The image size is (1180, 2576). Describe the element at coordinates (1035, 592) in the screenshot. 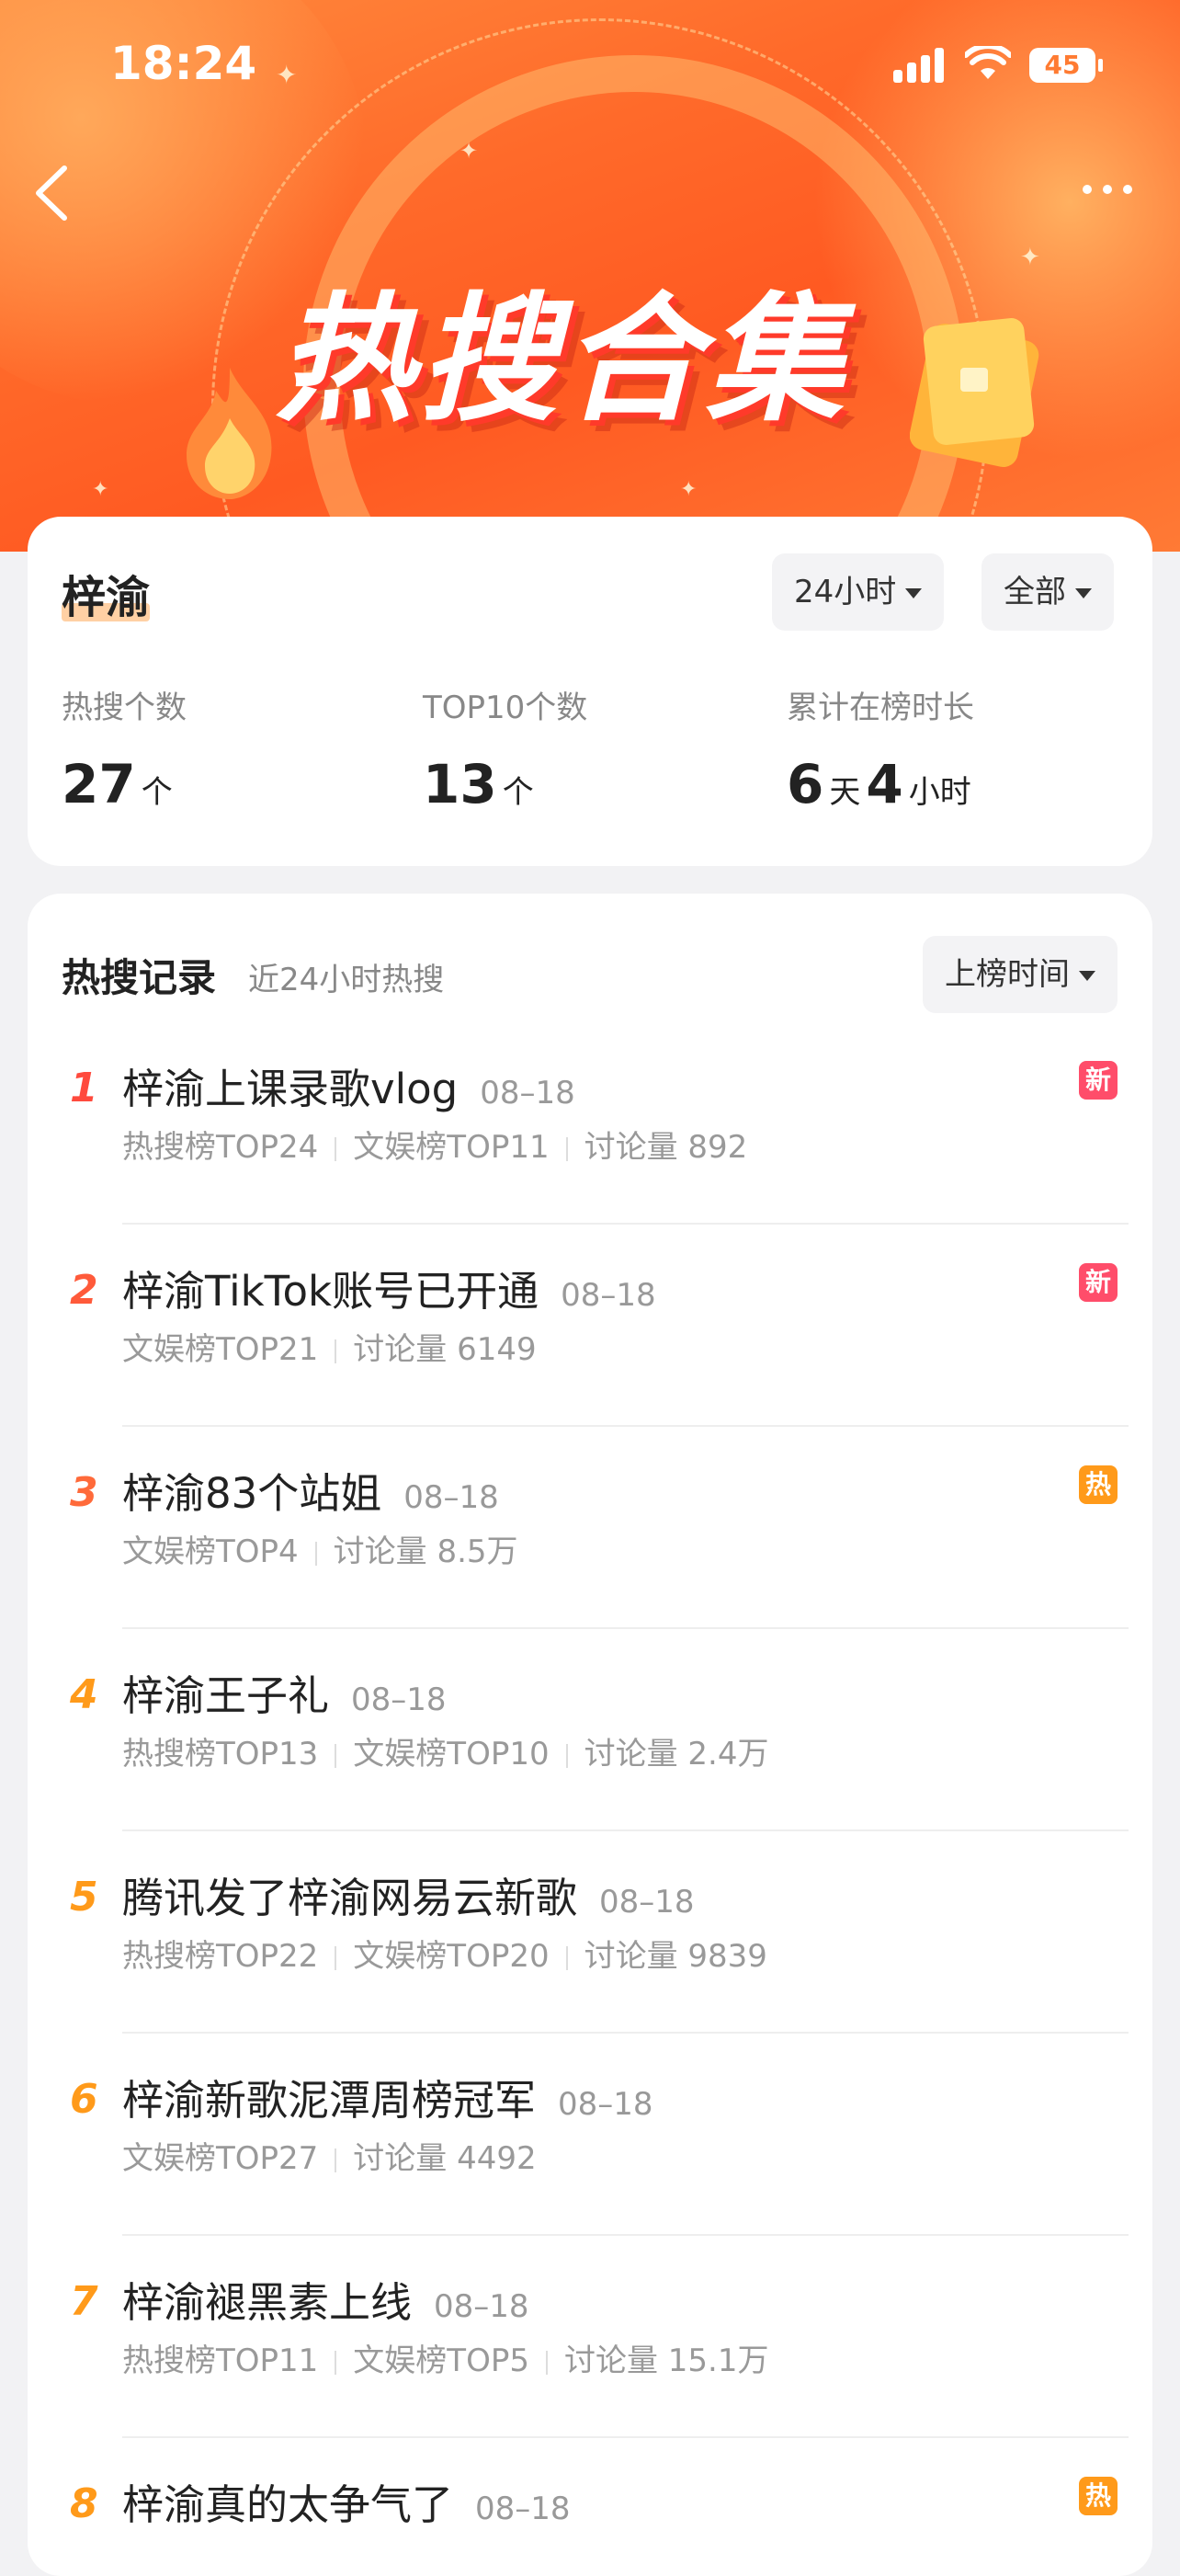

I see `category-filter-label: 全部` at that location.